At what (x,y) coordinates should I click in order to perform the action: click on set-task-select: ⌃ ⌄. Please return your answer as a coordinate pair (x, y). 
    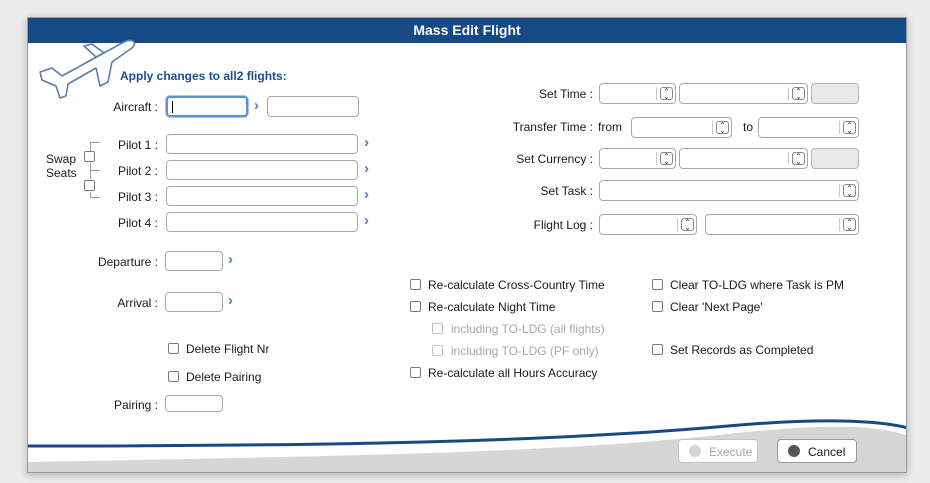
    Looking at the image, I should click on (729, 190).